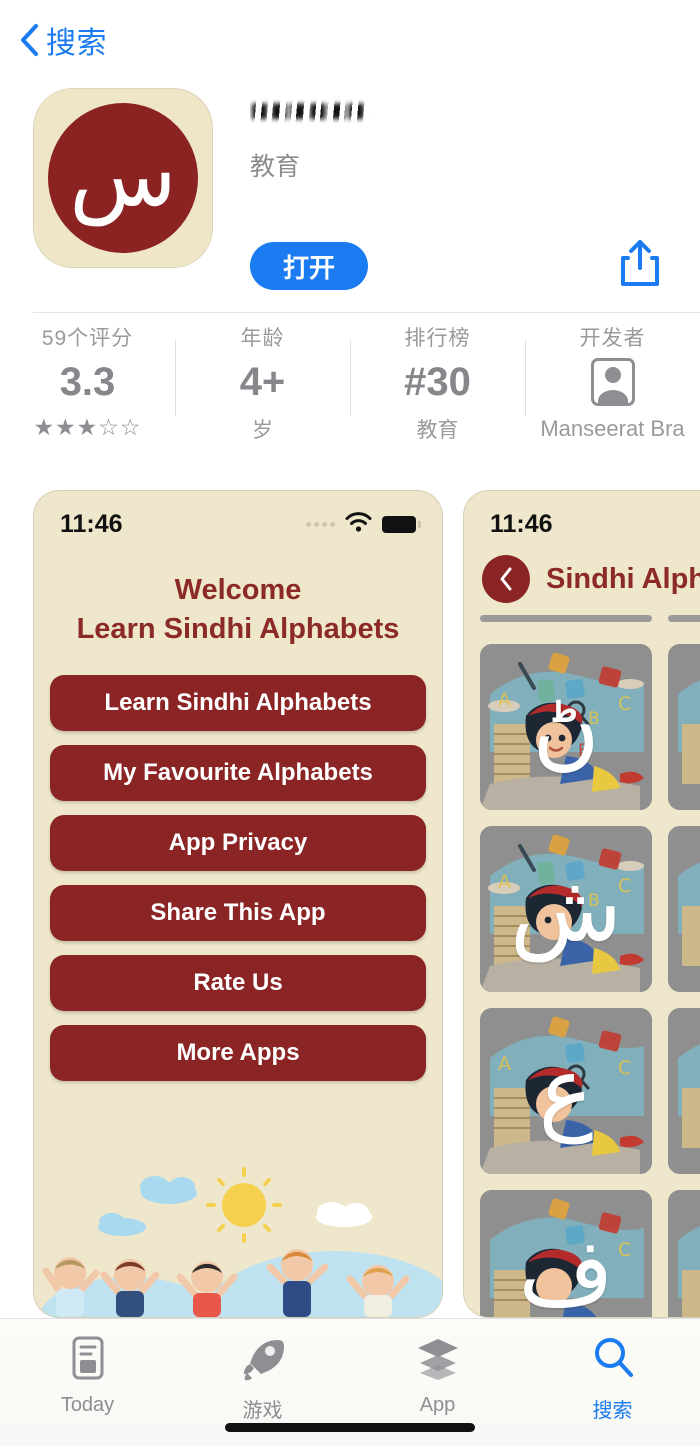 The width and height of the screenshot is (700, 1446). I want to click on developer-person-icon, so click(612, 382).